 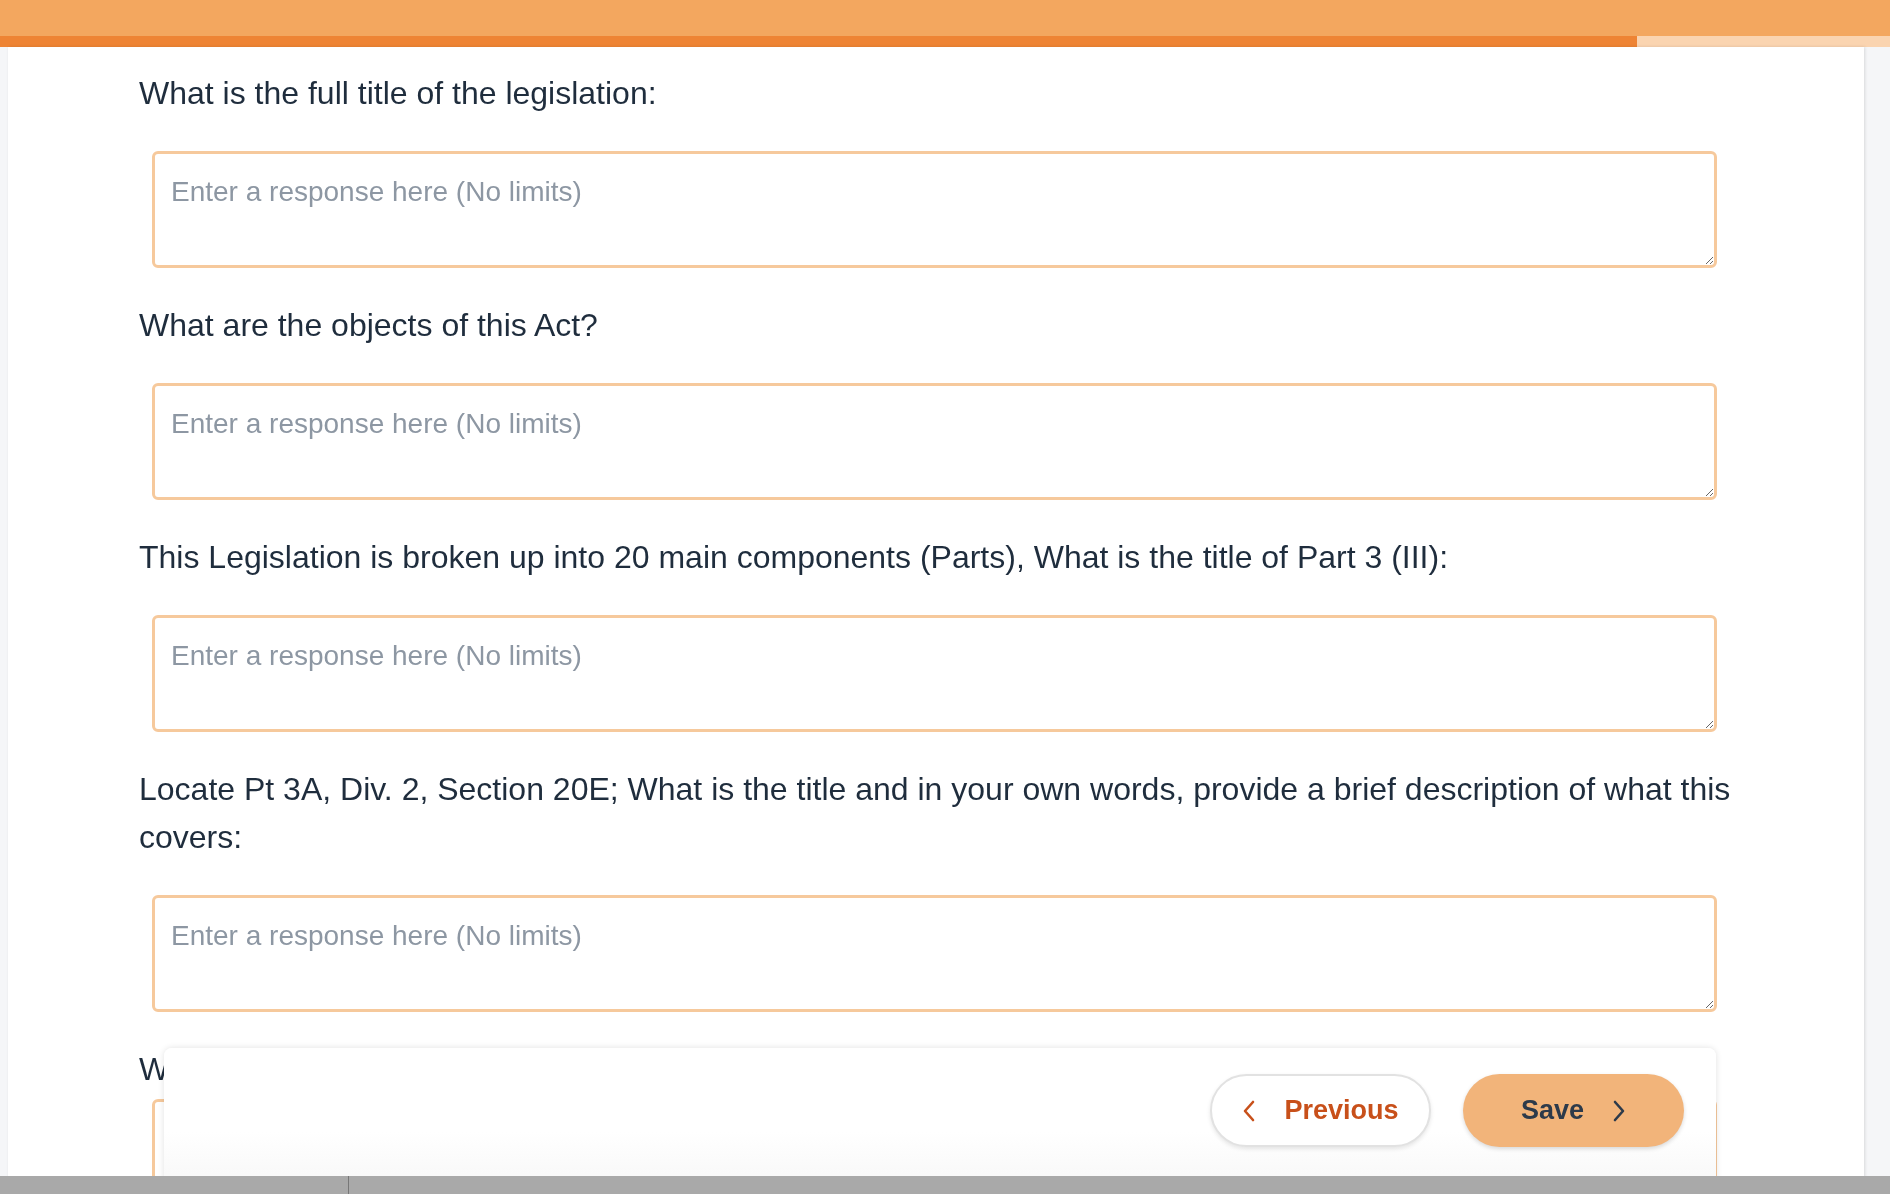 I want to click on question-text: This Legislation is broken up into 20 main components (Parts), What is the title of Part 3 (III):, so click(x=794, y=557).